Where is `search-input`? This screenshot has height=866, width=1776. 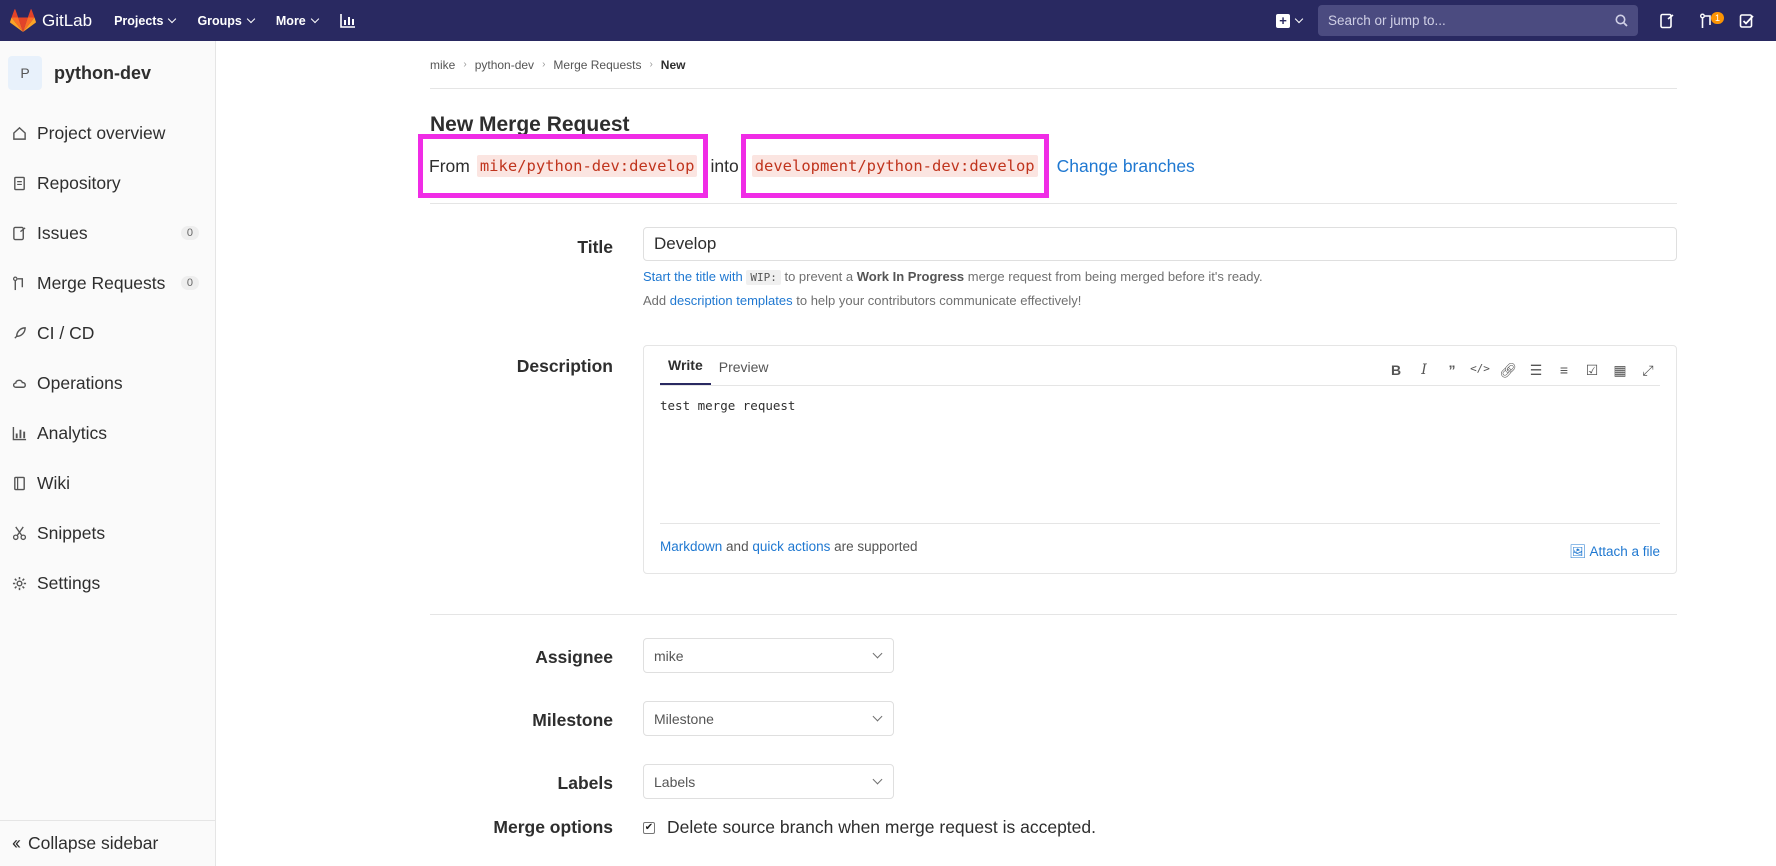 search-input is located at coordinates (1471, 20).